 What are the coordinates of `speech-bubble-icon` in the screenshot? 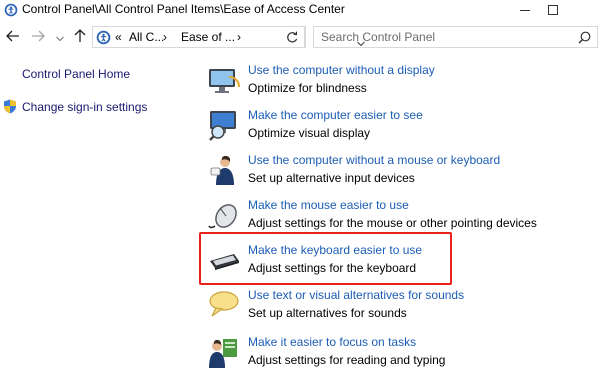 It's located at (224, 305).